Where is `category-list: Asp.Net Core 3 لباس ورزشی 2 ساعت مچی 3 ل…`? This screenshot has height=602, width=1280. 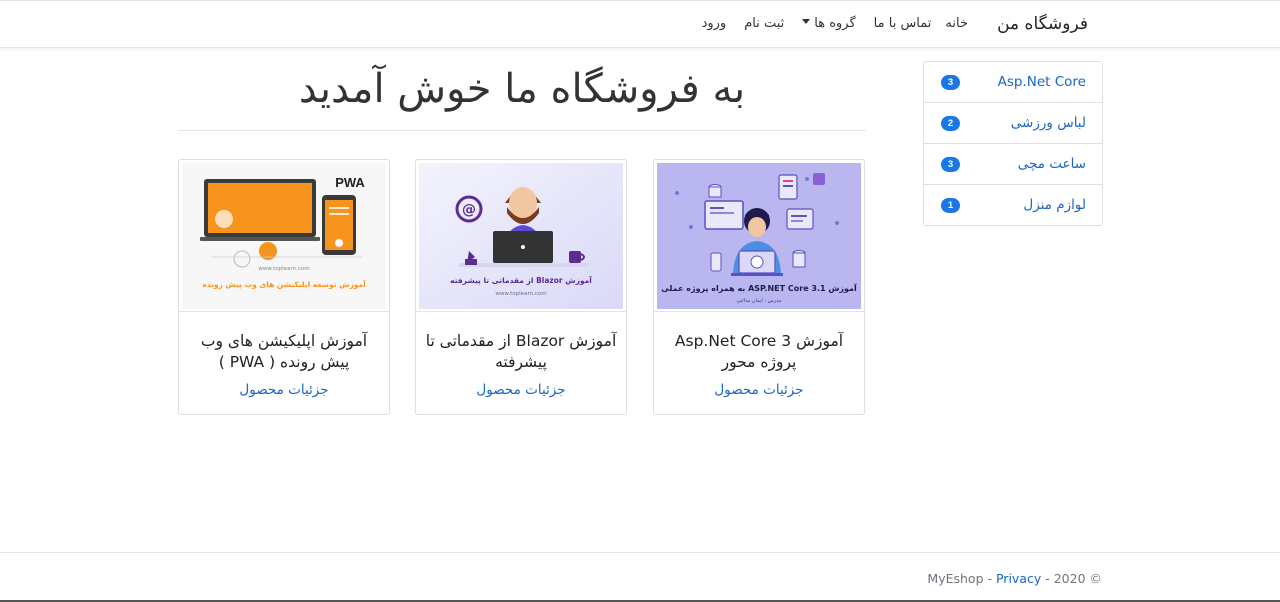 category-list: Asp.Net Core 3 لباس ورزشی 2 ساعت مچی 3 ل… is located at coordinates (1013, 143).